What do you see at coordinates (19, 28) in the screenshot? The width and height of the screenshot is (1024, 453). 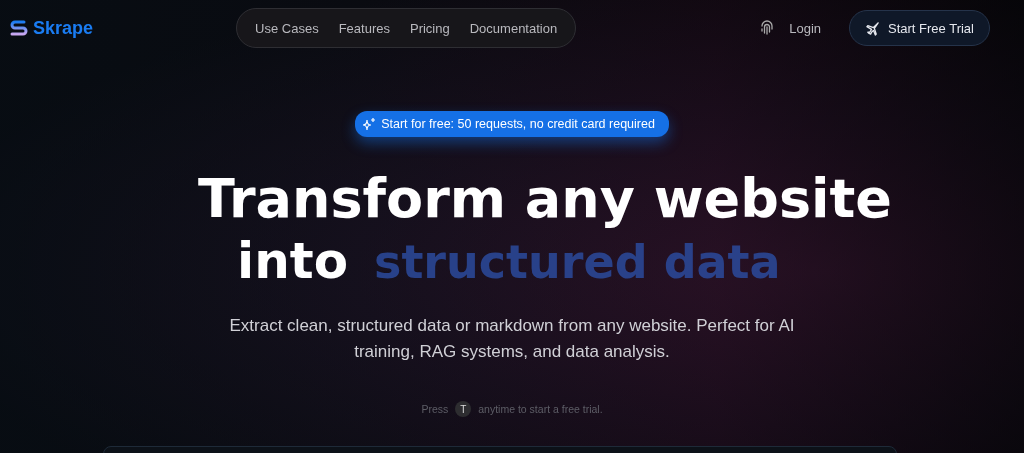 I see `logo-icon` at bounding box center [19, 28].